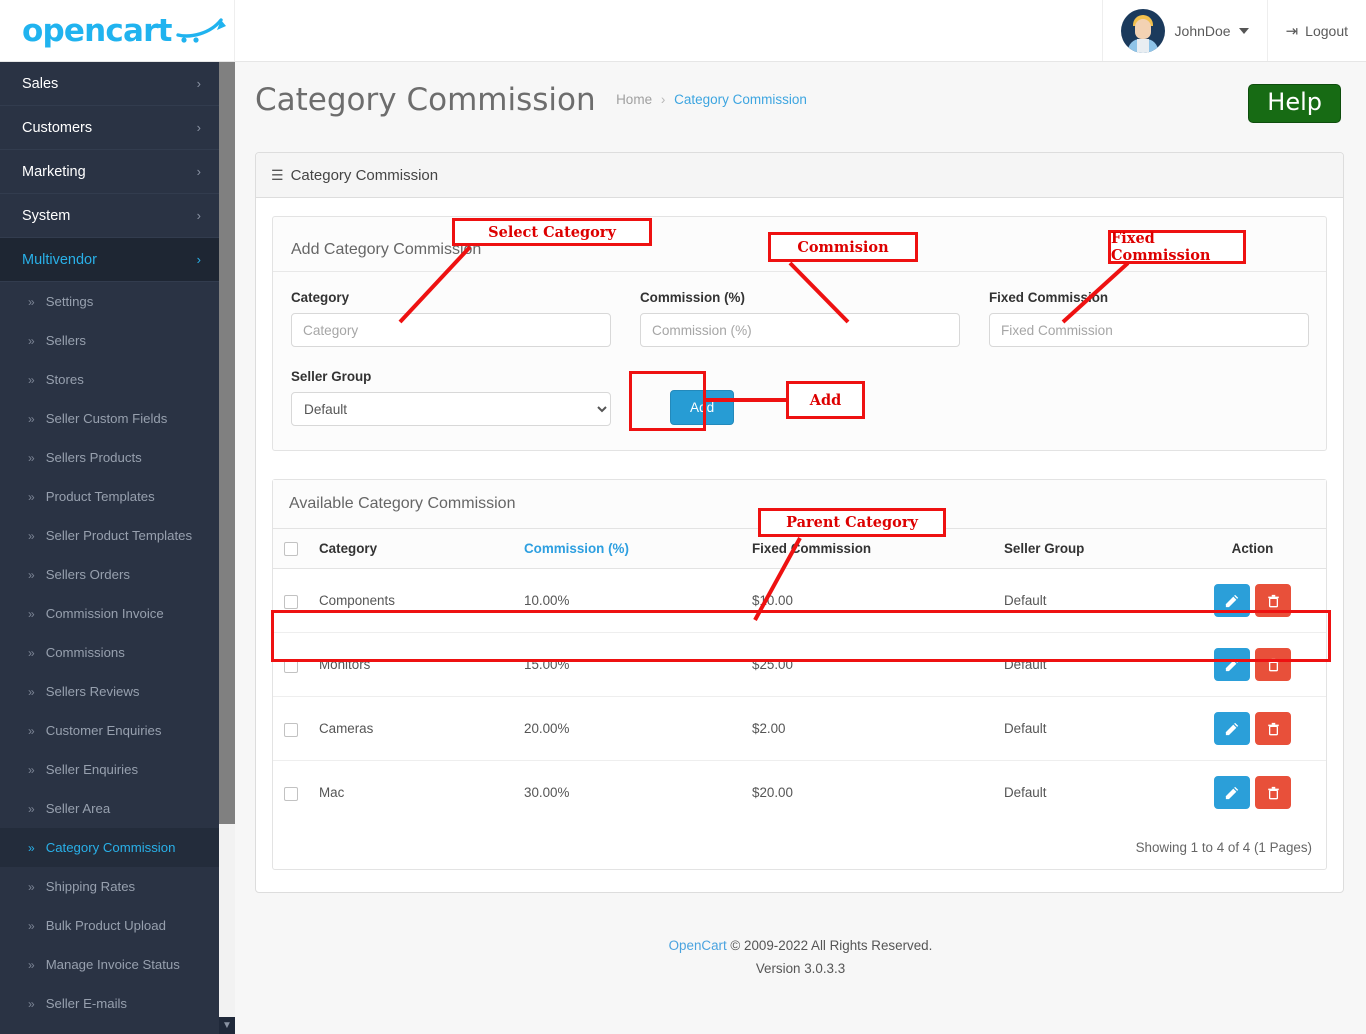 This screenshot has height=1034, width=1366. What do you see at coordinates (109, 769) in the screenshot?
I see `sidebar-item-seller-enquiries: » Seller Enquiries` at bounding box center [109, 769].